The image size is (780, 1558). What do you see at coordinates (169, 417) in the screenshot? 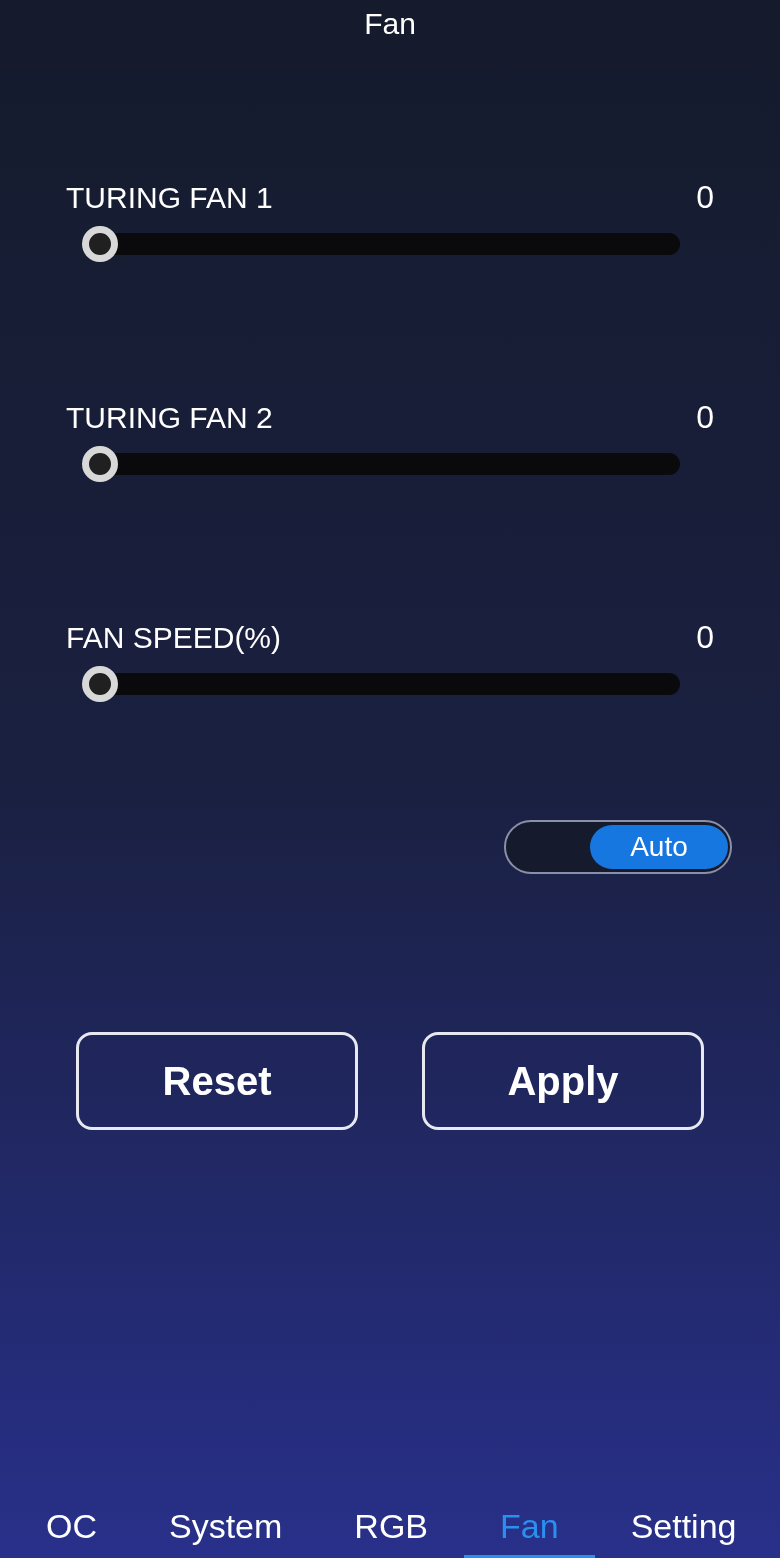
I see `slider-label: TURING FAN 2` at bounding box center [169, 417].